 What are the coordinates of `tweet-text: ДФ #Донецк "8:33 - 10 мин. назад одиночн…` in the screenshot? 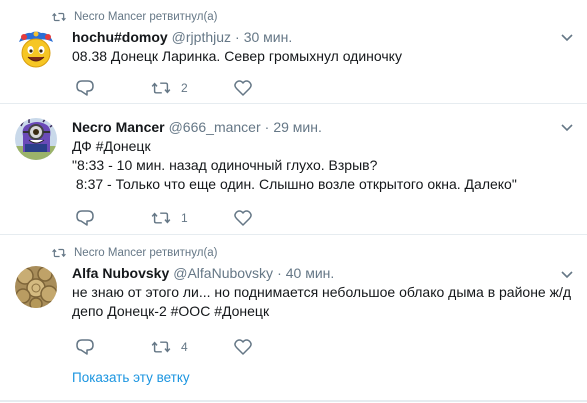 It's located at (322, 165).